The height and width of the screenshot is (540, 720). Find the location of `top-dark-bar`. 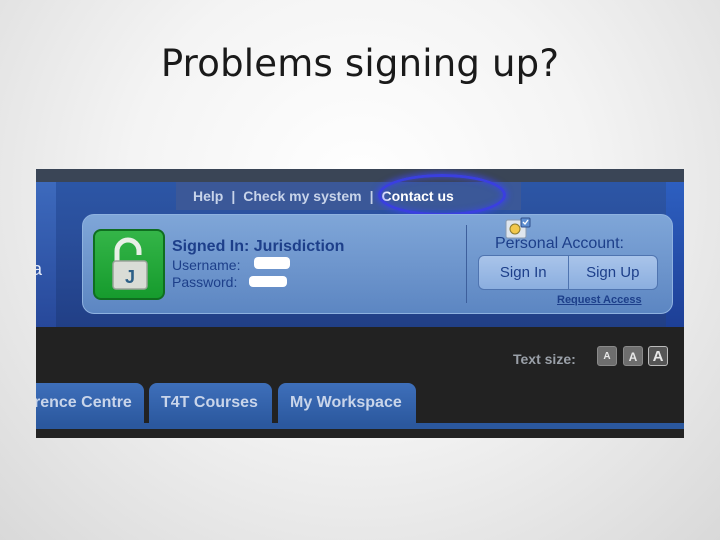

top-dark-bar is located at coordinates (360, 175).